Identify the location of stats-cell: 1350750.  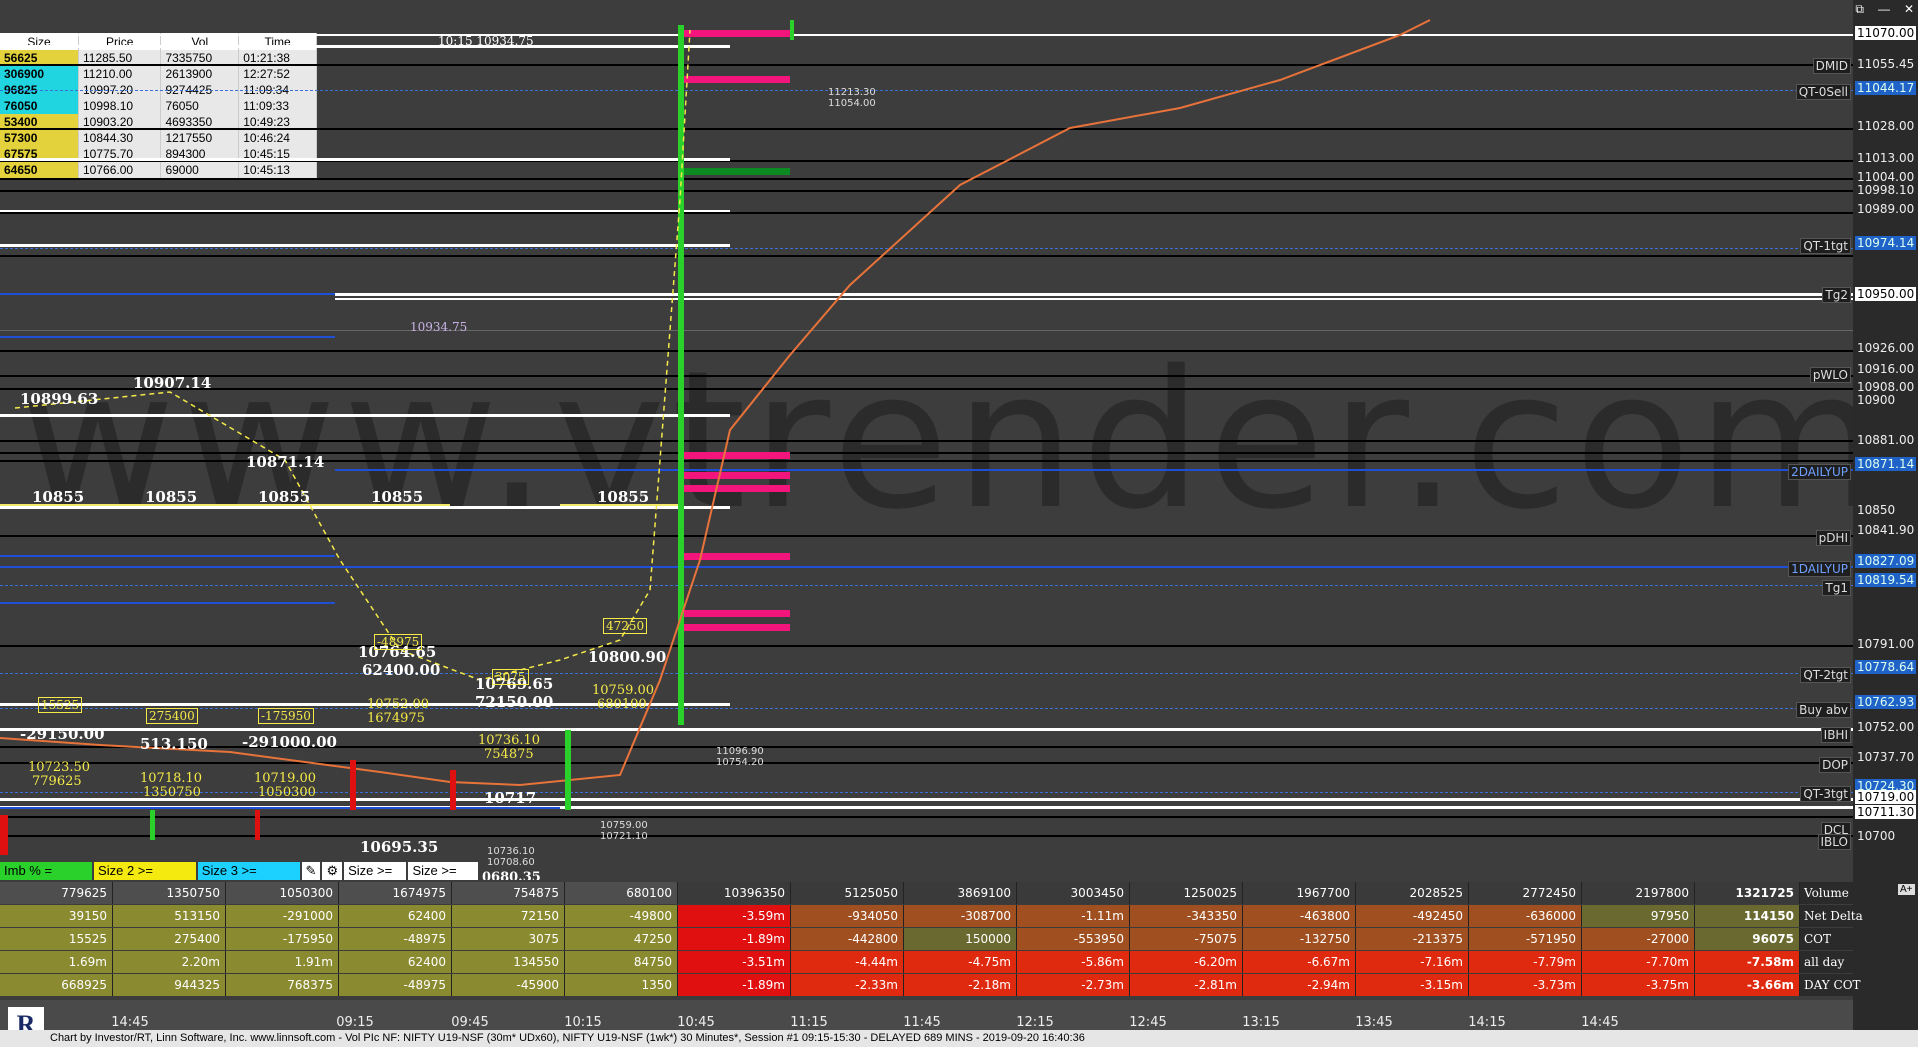
(169, 893).